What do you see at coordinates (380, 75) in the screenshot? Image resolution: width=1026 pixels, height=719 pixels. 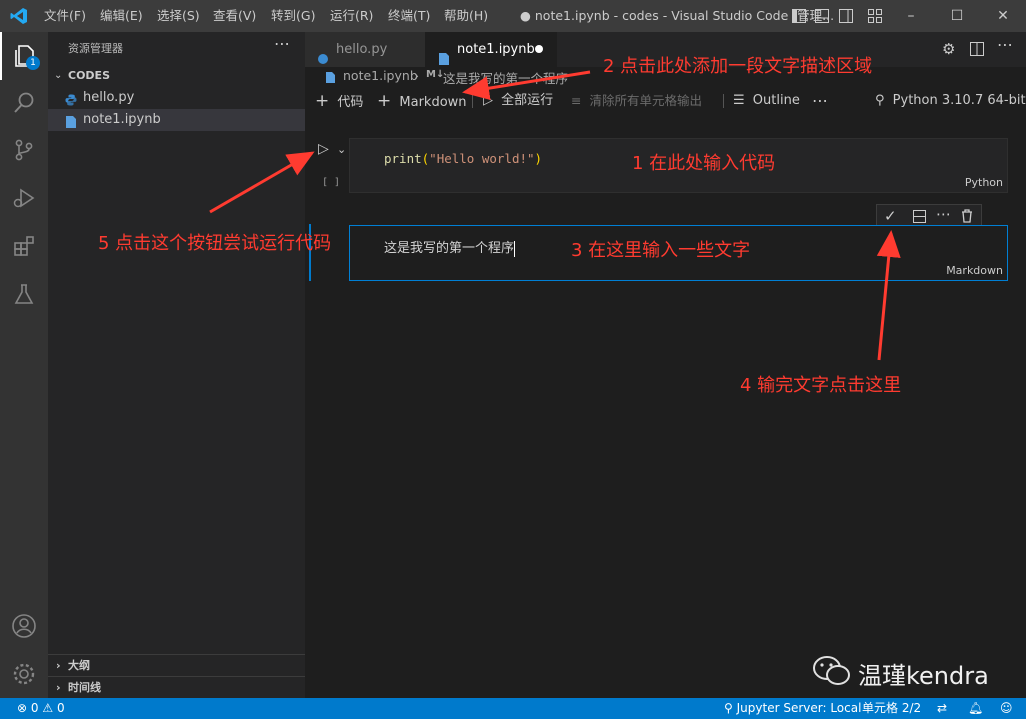 I see `breadcrumb-file: note1.ipynb` at bounding box center [380, 75].